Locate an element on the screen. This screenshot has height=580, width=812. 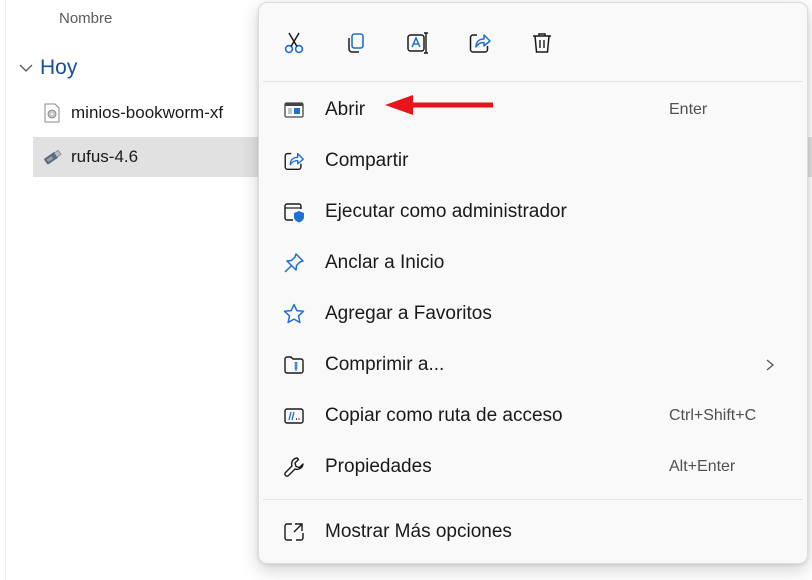
copy-button is located at coordinates (356, 43).